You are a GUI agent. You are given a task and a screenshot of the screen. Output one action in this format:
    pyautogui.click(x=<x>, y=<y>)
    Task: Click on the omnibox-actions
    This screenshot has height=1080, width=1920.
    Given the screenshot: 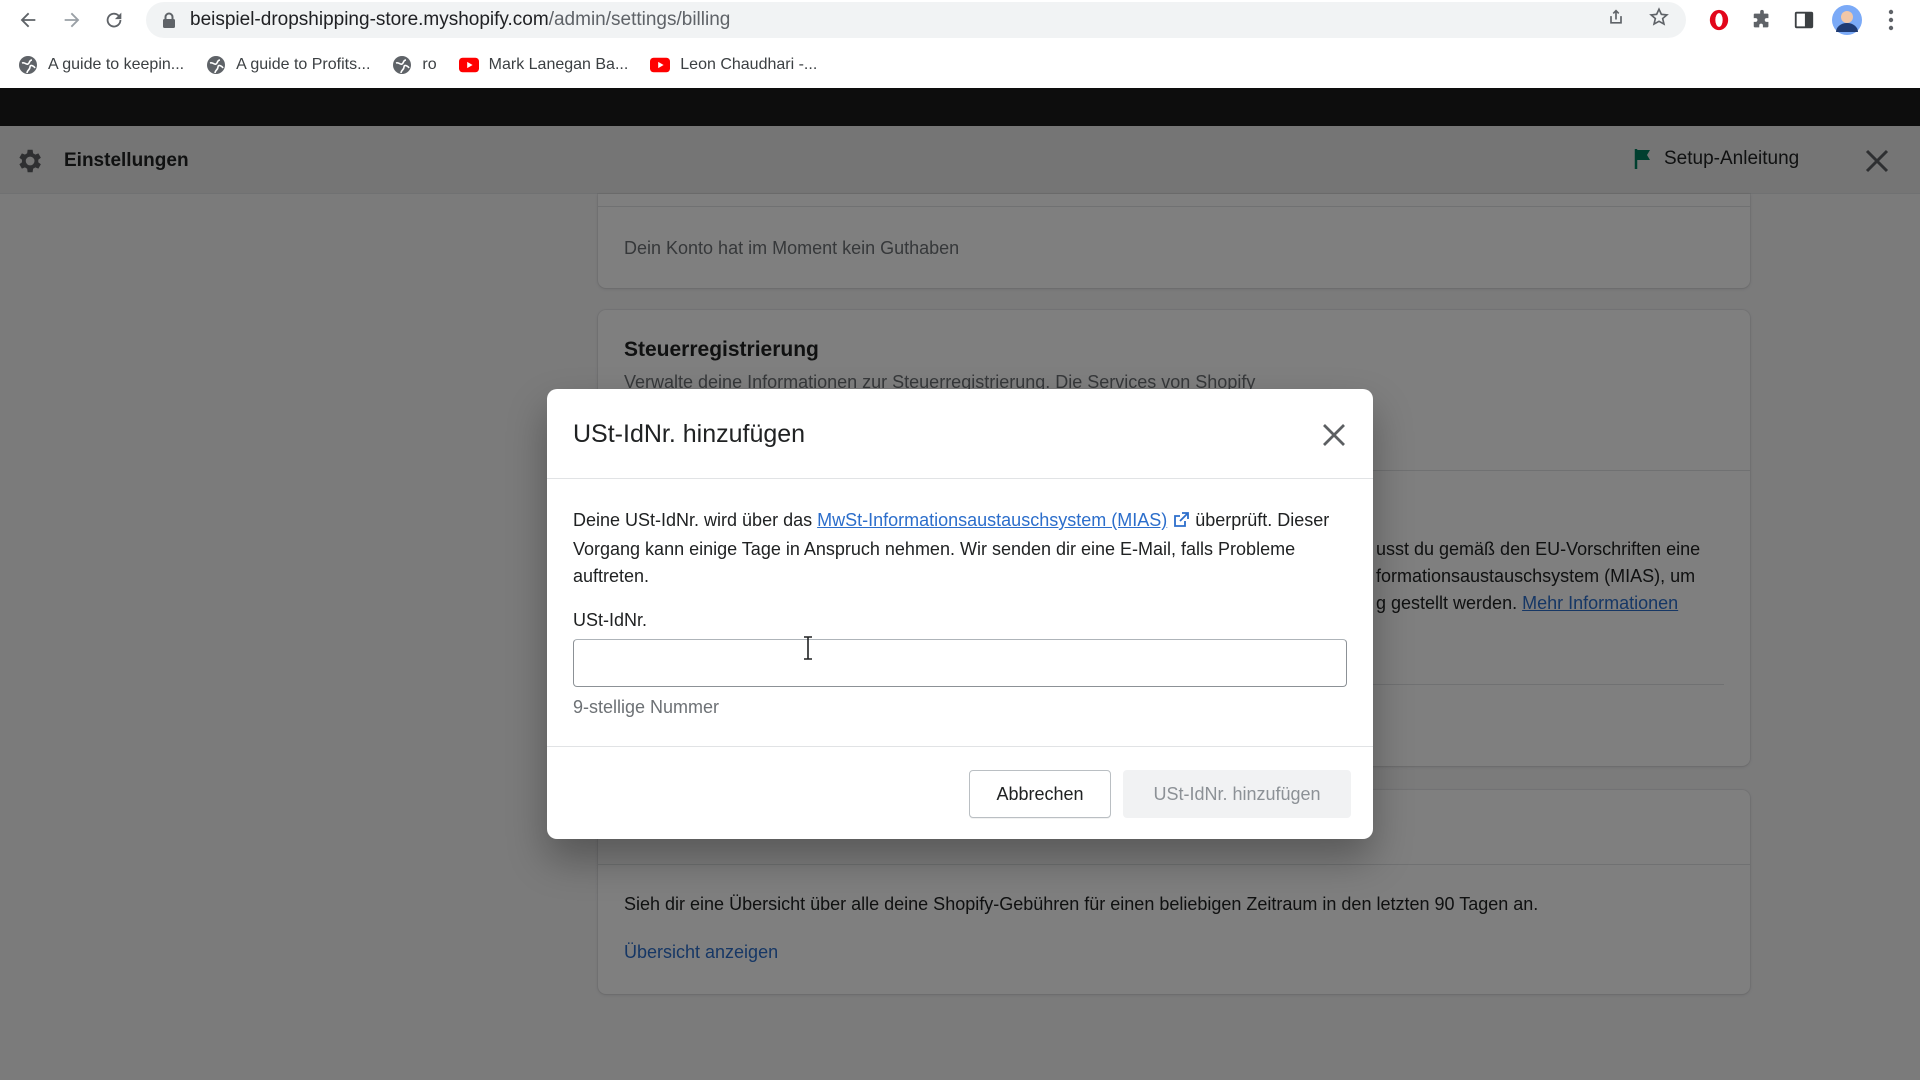 What is the action you would take?
    pyautogui.click(x=1638, y=20)
    